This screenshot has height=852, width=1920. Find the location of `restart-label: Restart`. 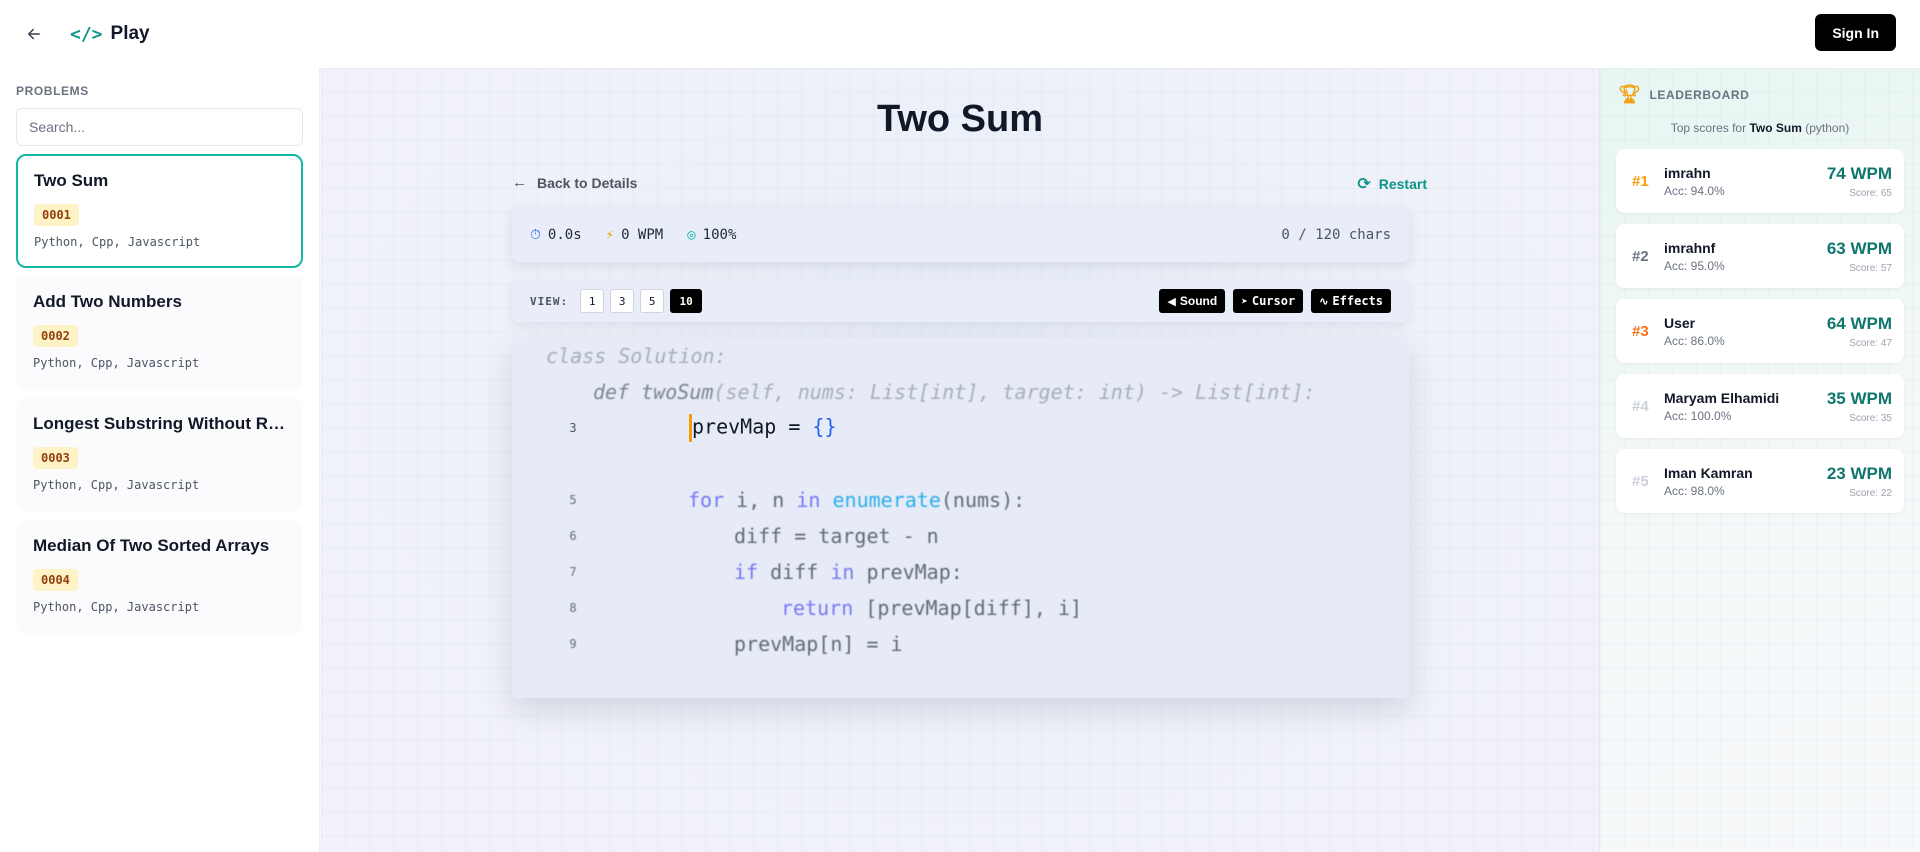

restart-label: Restart is located at coordinates (1402, 184).